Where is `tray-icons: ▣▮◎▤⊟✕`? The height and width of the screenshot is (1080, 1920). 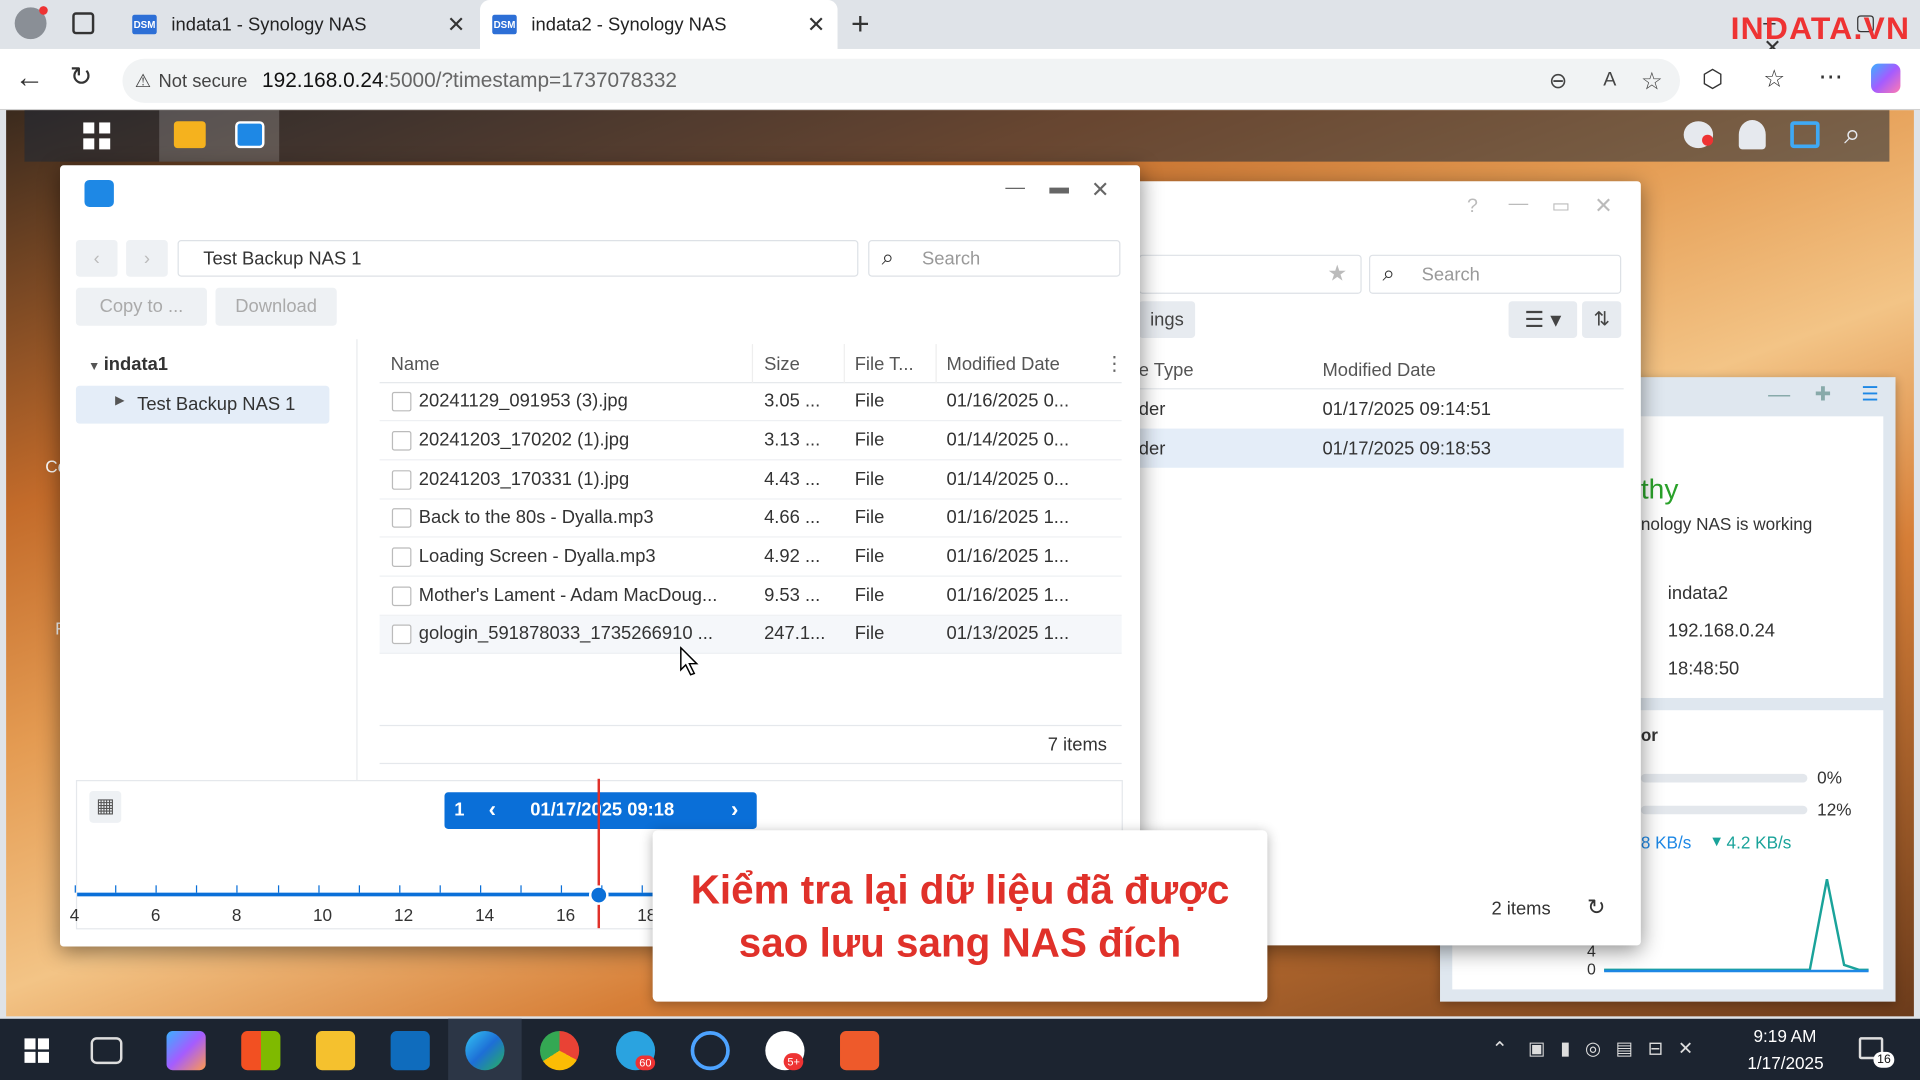
tray-icons: ▣▮◎▤⊟✕ is located at coordinates (1618, 1048).